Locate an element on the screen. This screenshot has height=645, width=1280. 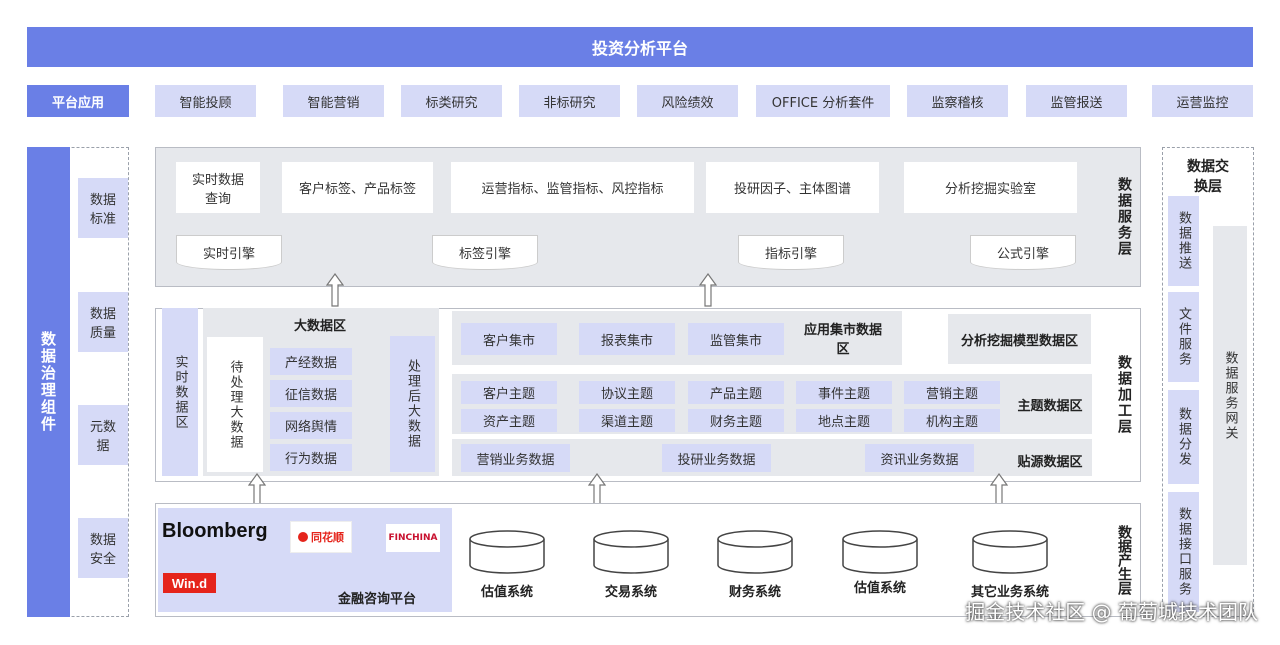
subject-product: 产品主题 is located at coordinates (736, 392).